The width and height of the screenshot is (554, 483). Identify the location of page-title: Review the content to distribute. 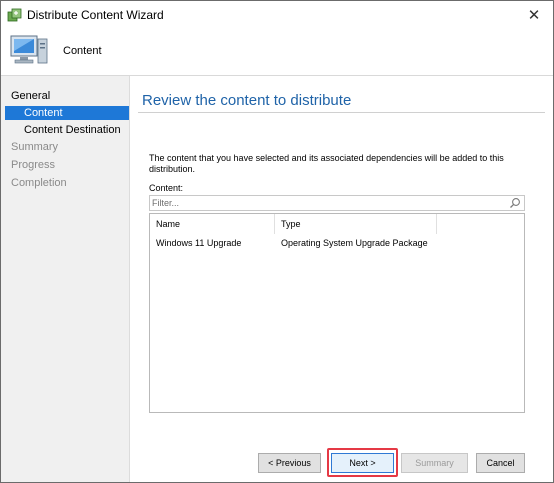
(247, 100).